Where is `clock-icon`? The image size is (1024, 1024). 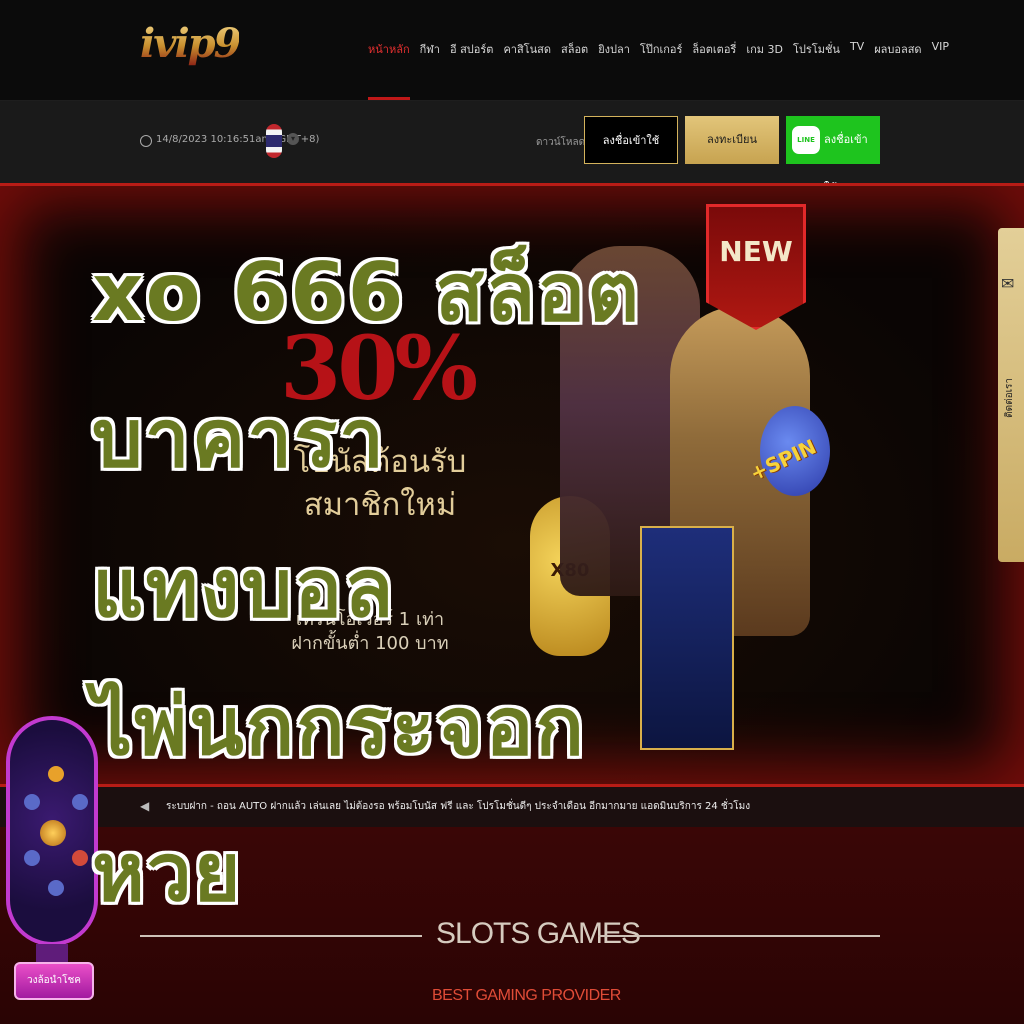 clock-icon is located at coordinates (146, 141).